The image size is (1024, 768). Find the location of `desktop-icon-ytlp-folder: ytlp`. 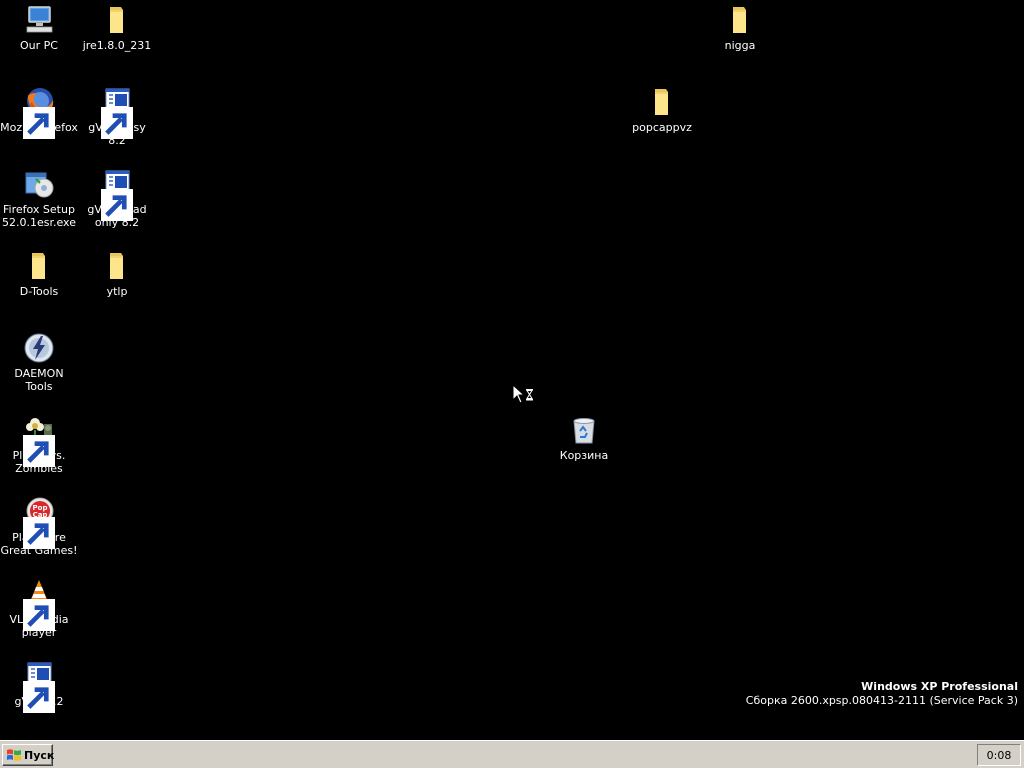

desktop-icon-ytlp-folder: ytlp is located at coordinates (117, 274).